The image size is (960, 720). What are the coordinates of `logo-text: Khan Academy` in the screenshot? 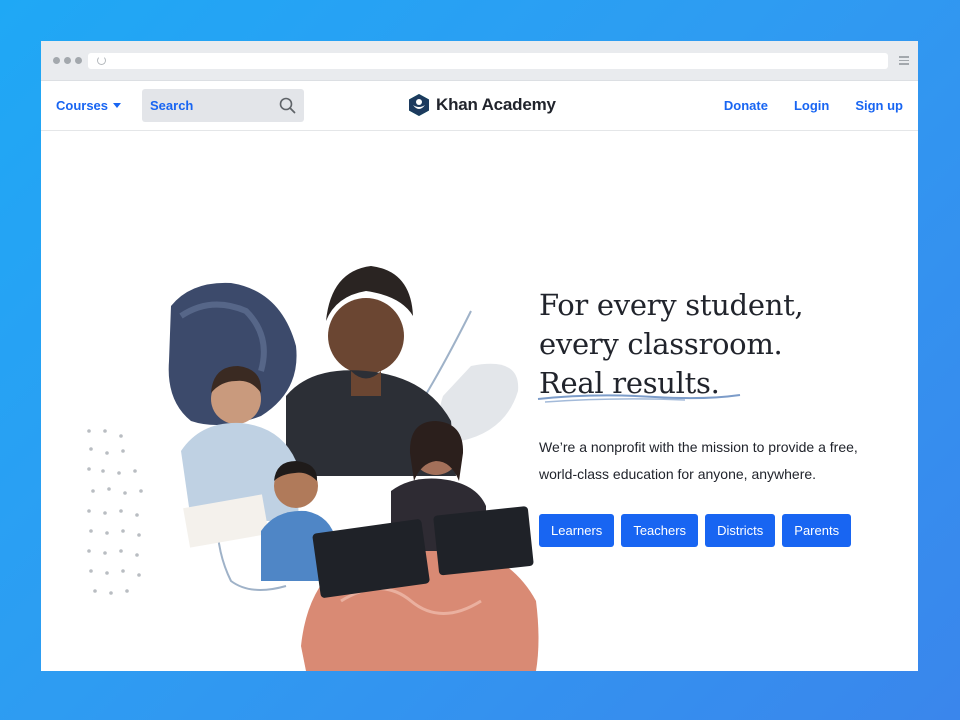 It's located at (496, 104).